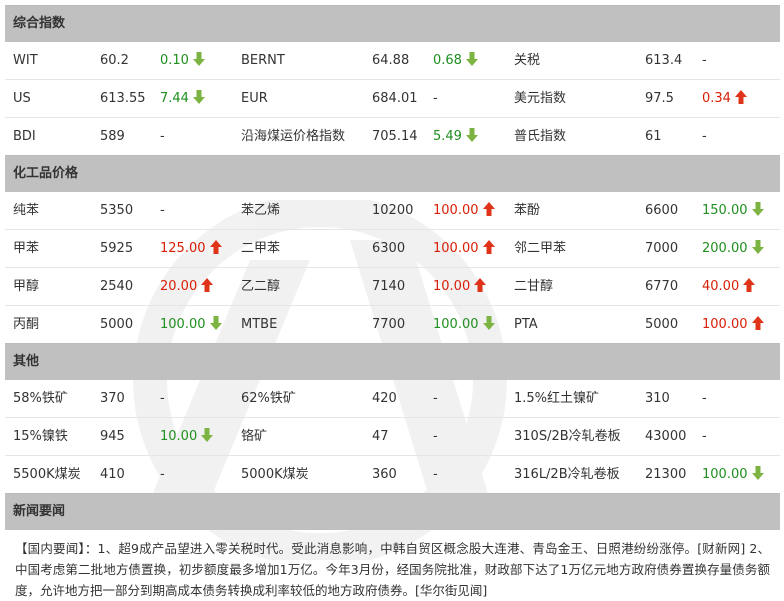 The height and width of the screenshot is (601, 784). I want to click on item-name: 310S/2B冷轧卷板, so click(567, 436).